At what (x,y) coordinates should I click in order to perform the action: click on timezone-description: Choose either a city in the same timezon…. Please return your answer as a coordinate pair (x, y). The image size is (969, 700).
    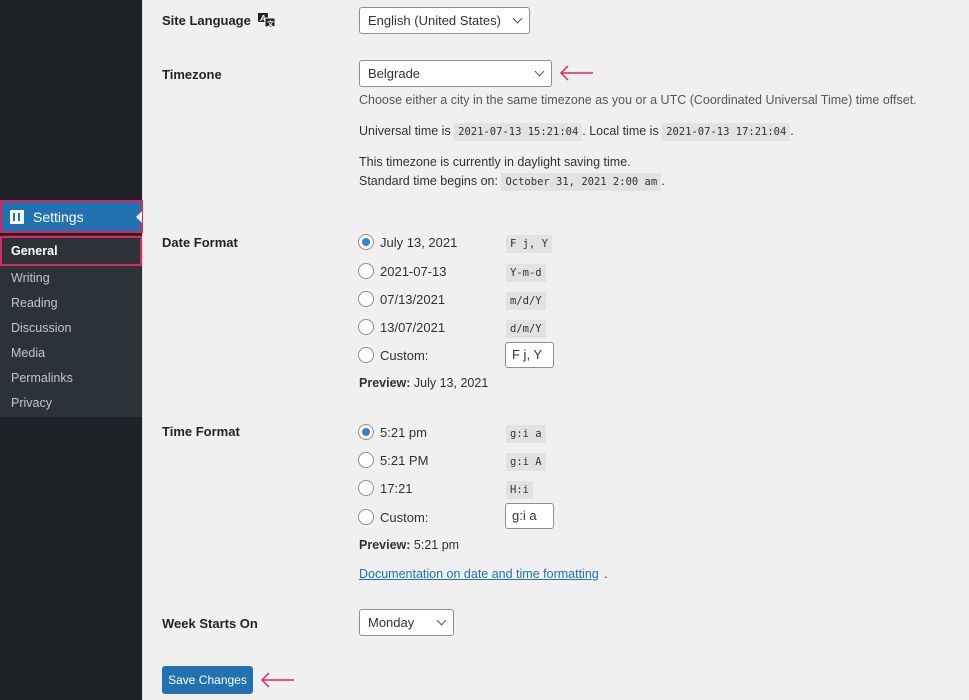
    Looking at the image, I should click on (638, 100).